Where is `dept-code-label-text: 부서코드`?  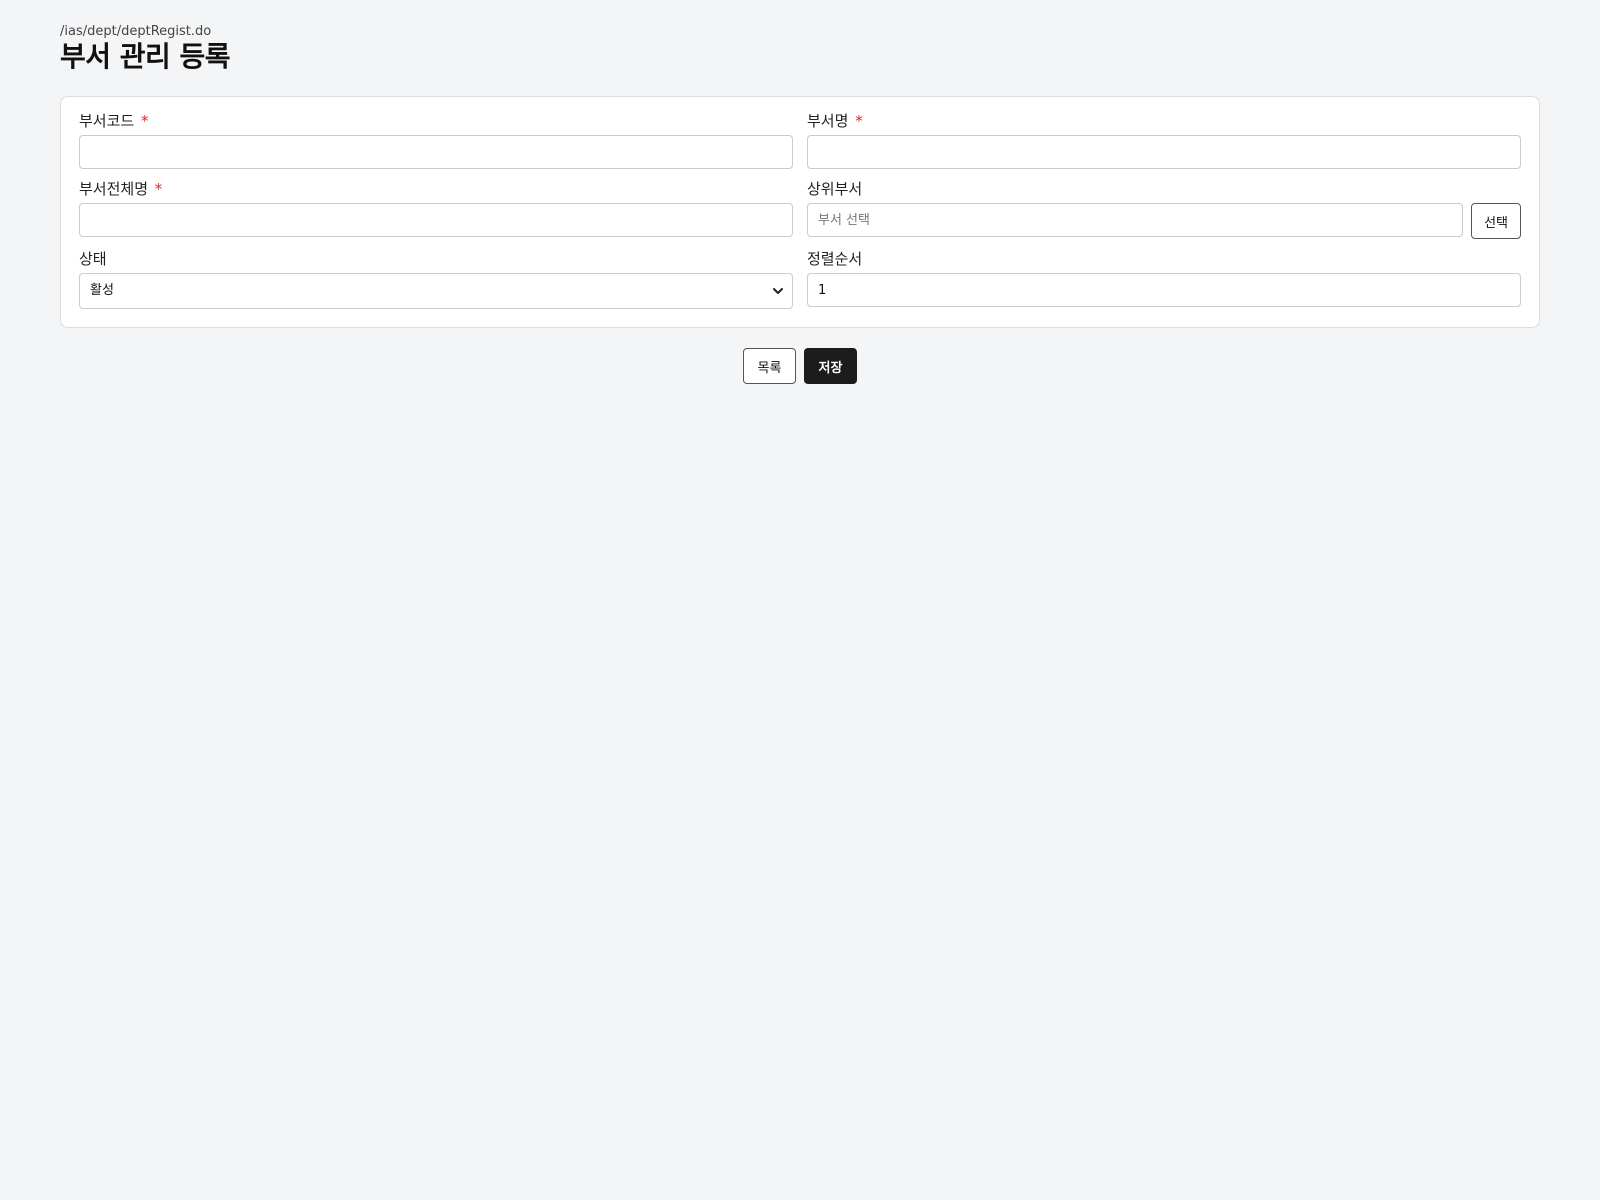 dept-code-label-text: 부서코드 is located at coordinates (107, 121).